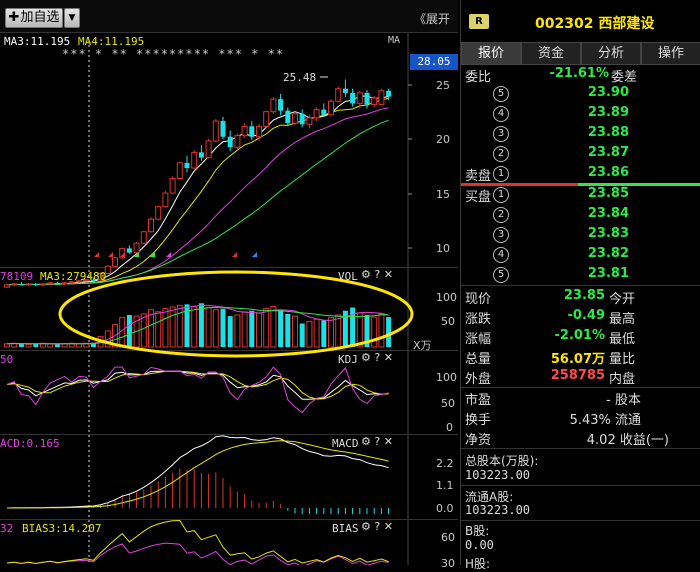 This screenshot has width=700, height=572. What do you see at coordinates (580, 438) in the screenshot?
I see `stat2-row: 净资 4.02 收益(一)` at bounding box center [580, 438].